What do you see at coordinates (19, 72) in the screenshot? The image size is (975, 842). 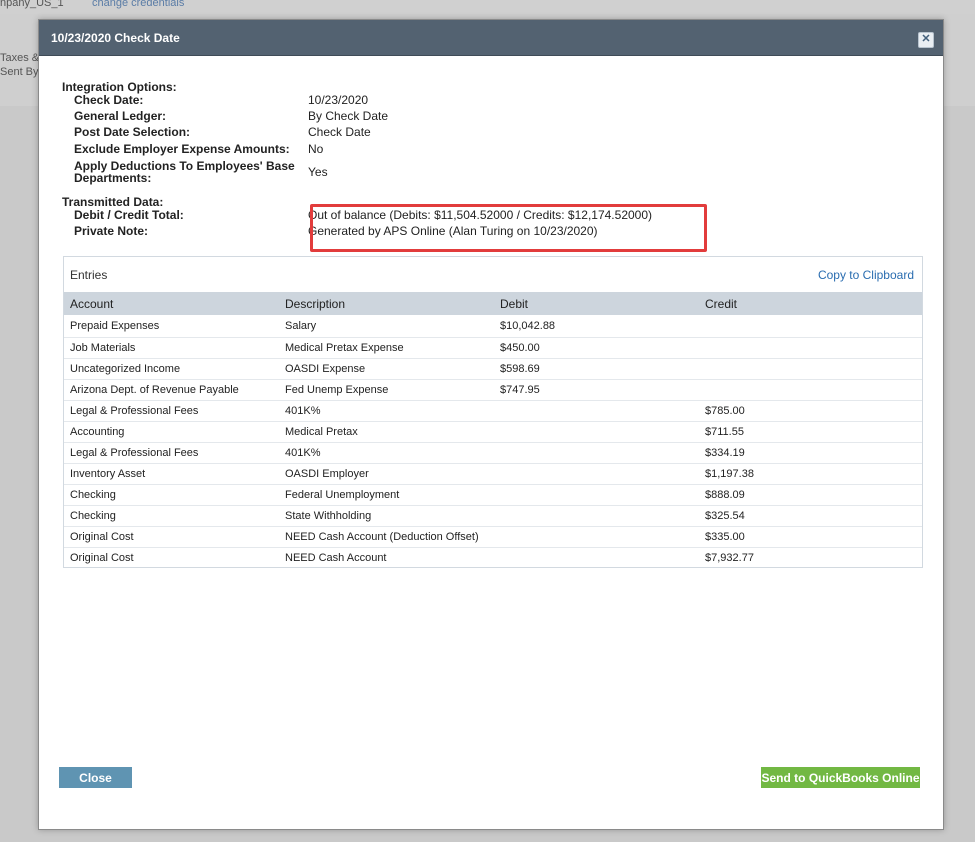 I see `background-sent-text: Sent By` at bounding box center [19, 72].